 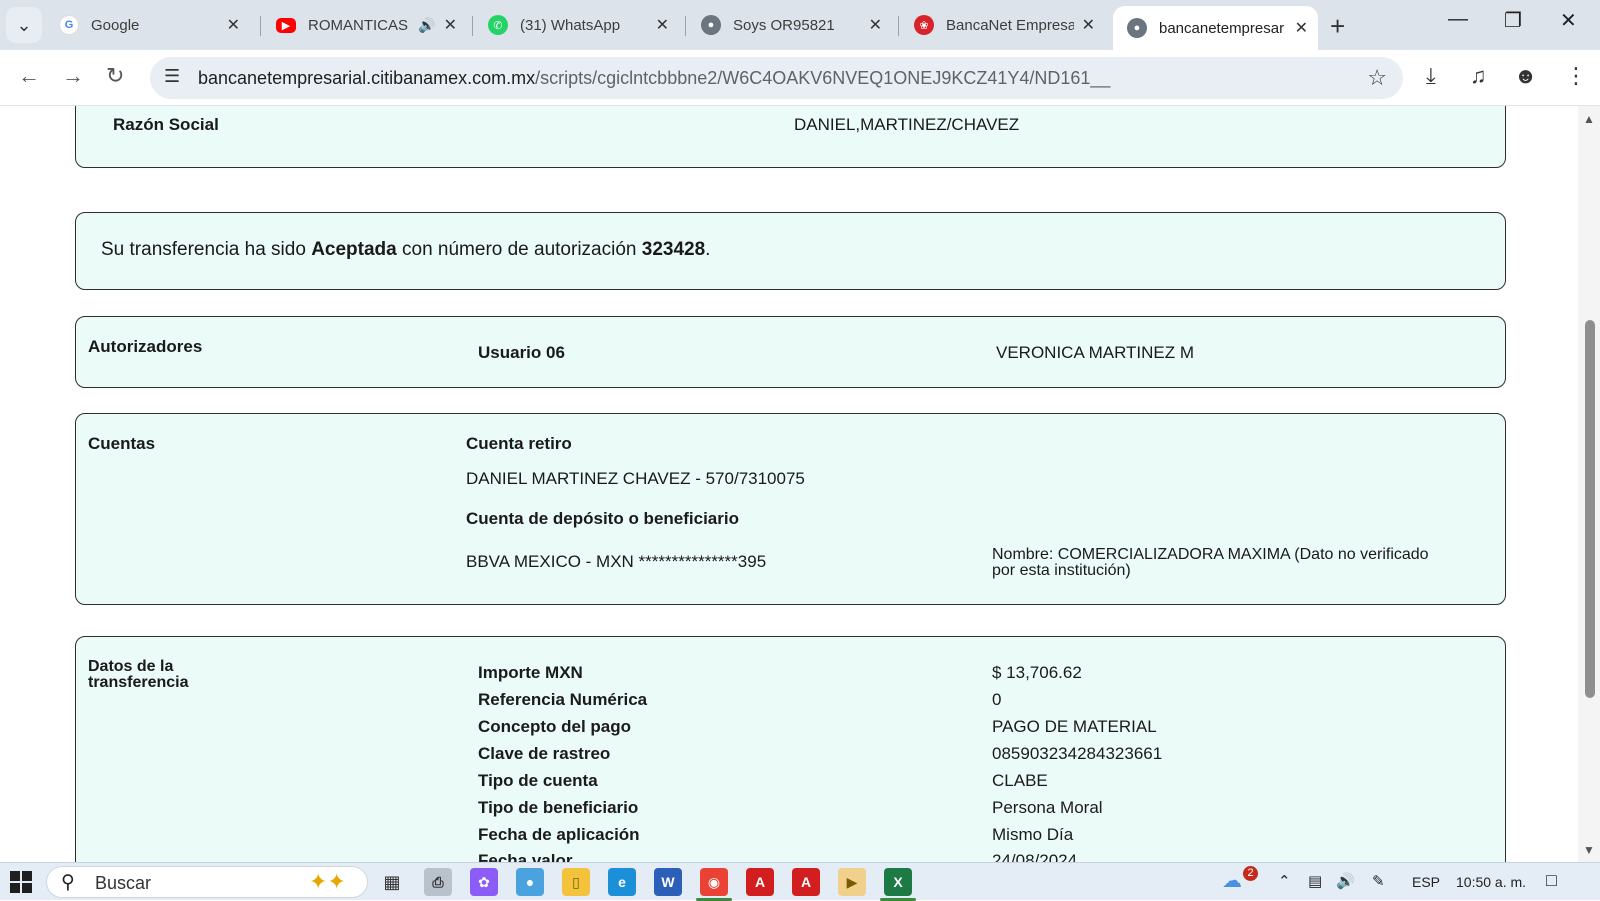 I want to click on media-player-icon: ▶, so click(x=852, y=882).